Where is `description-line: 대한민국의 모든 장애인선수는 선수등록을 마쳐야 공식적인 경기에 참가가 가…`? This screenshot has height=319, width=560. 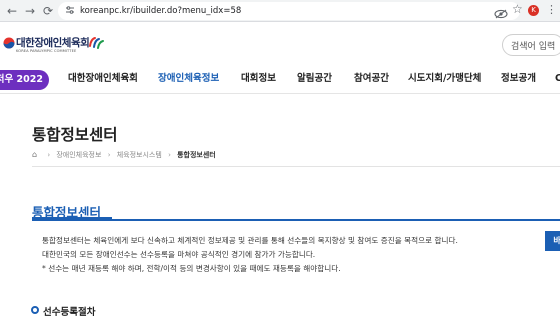 description-line: 대한민국의 모든 장애인선수는 선수등록을 마쳐야 공식적인 경기에 참가가 가… is located at coordinates (179, 254).